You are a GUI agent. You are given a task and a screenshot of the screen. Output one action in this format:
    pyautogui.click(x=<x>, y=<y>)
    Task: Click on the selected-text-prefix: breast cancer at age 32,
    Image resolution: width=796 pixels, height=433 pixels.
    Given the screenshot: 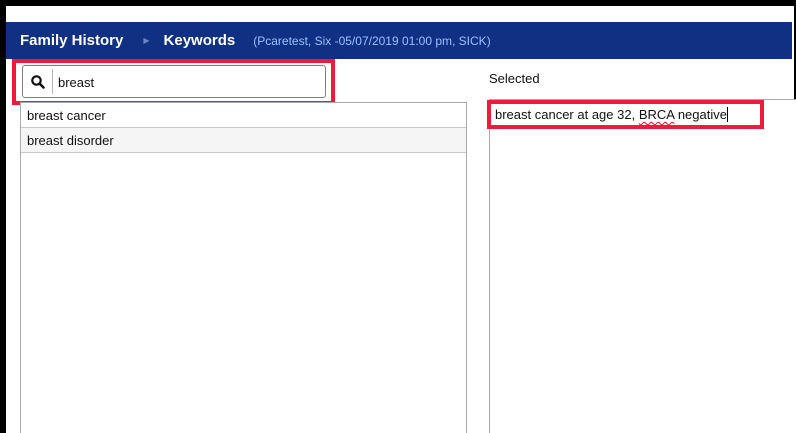 What is the action you would take?
    pyautogui.click(x=567, y=114)
    